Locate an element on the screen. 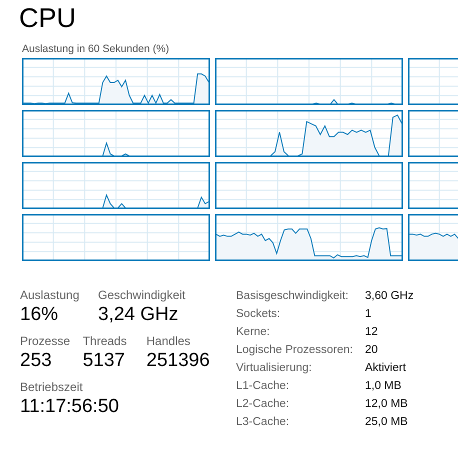 The width and height of the screenshot is (458, 455). stat-value: 11:17:56:50 is located at coordinates (70, 407).